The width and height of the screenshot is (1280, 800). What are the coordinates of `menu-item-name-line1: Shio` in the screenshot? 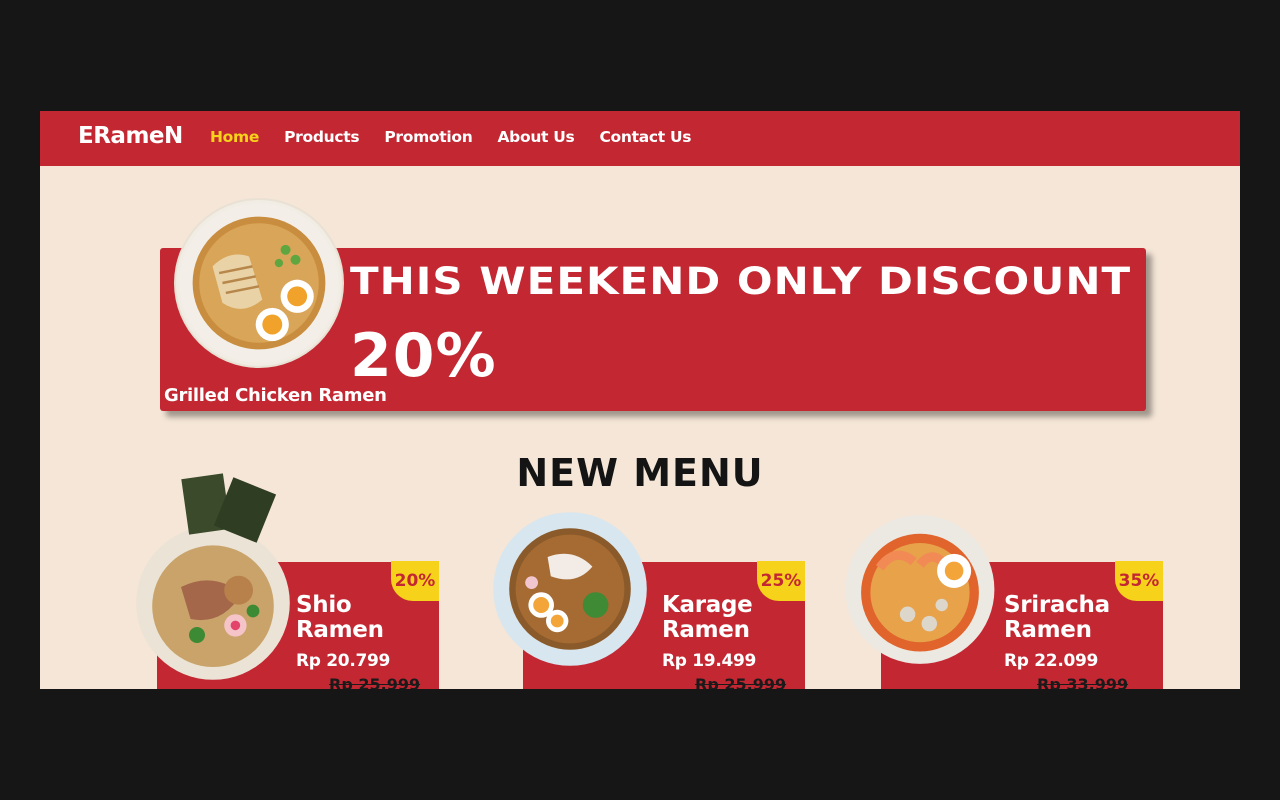 It's located at (324, 605).